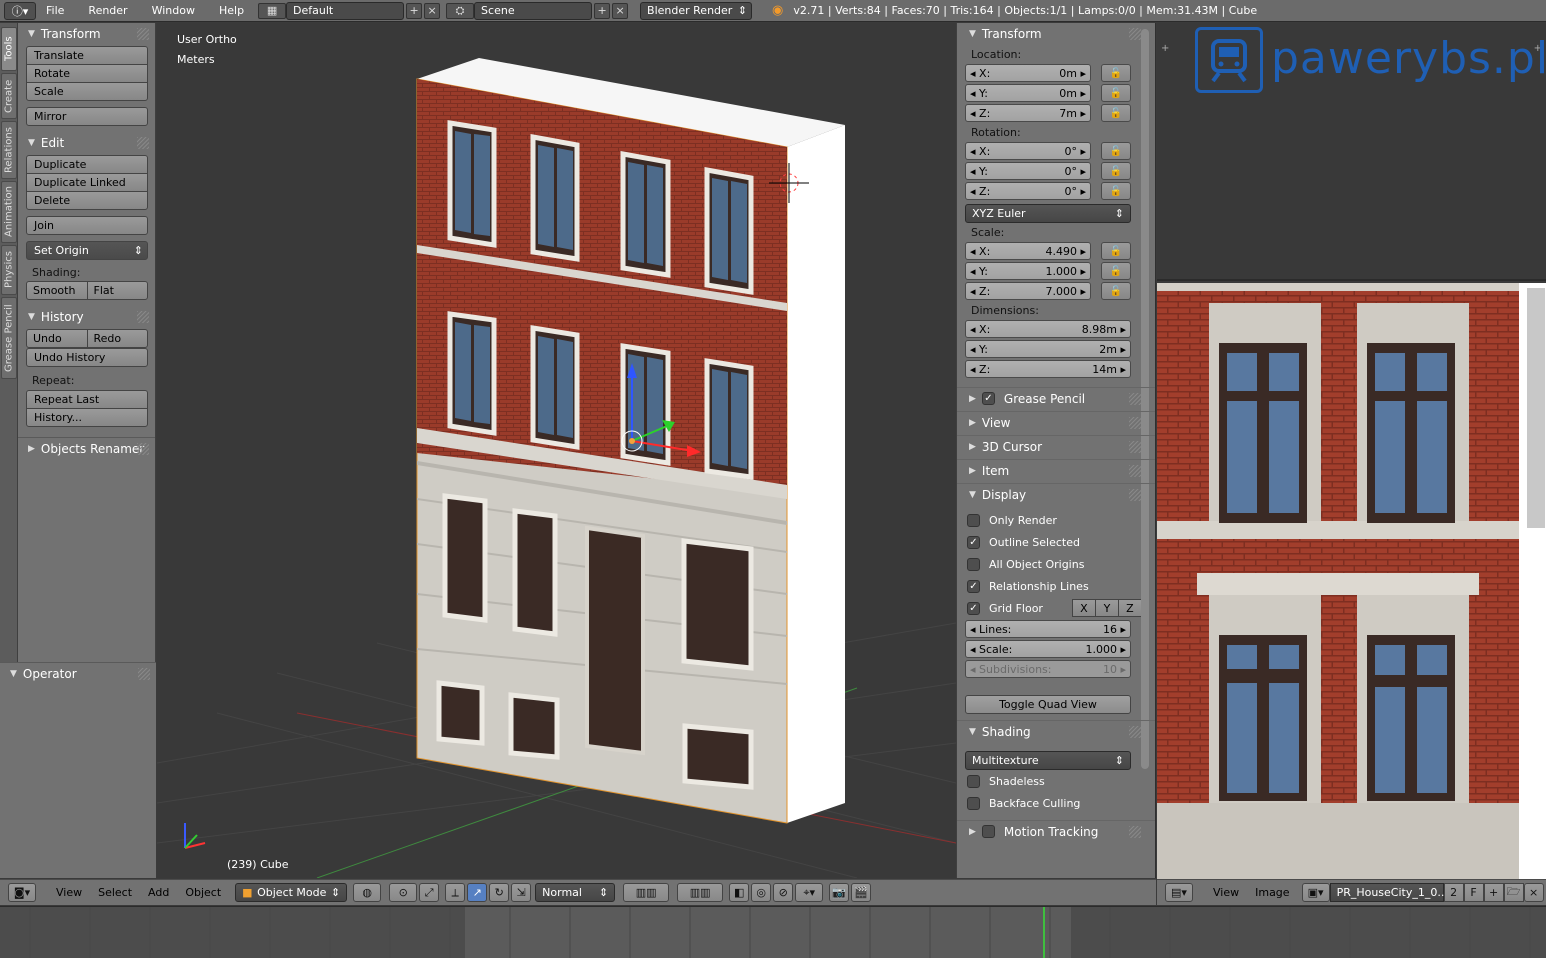 The height and width of the screenshot is (958, 1546). What do you see at coordinates (761, 892) in the screenshot?
I see `proportional-edit-icon: ◎` at bounding box center [761, 892].